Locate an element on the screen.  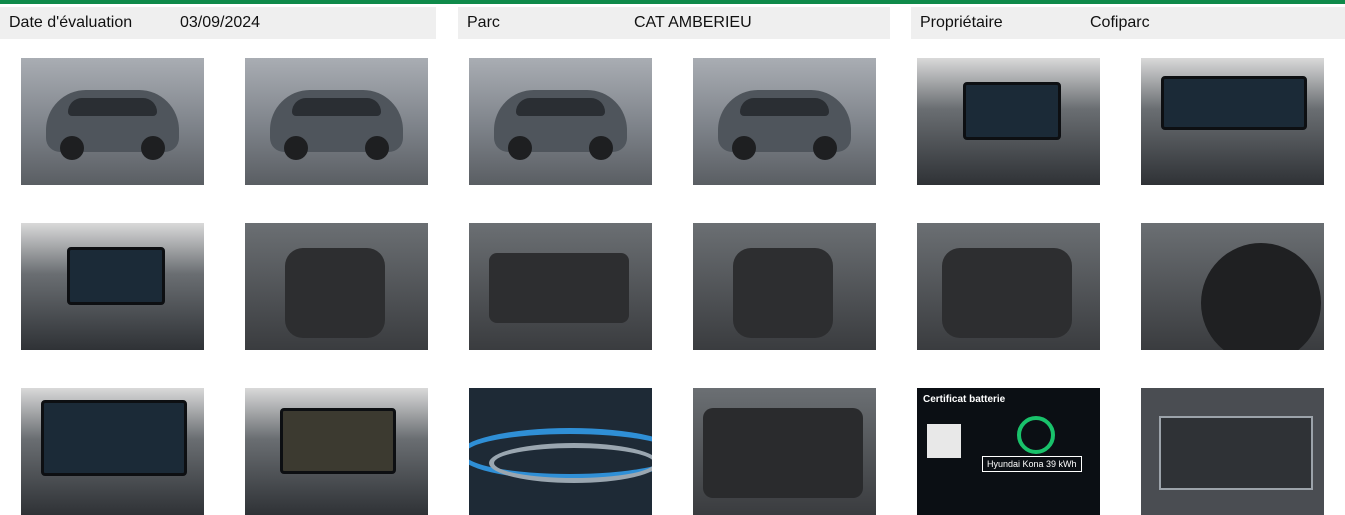
dashboard-shape is located at coordinates (1008, 121).